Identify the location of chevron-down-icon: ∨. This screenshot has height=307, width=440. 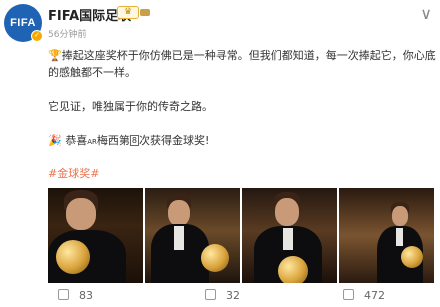
(426, 13).